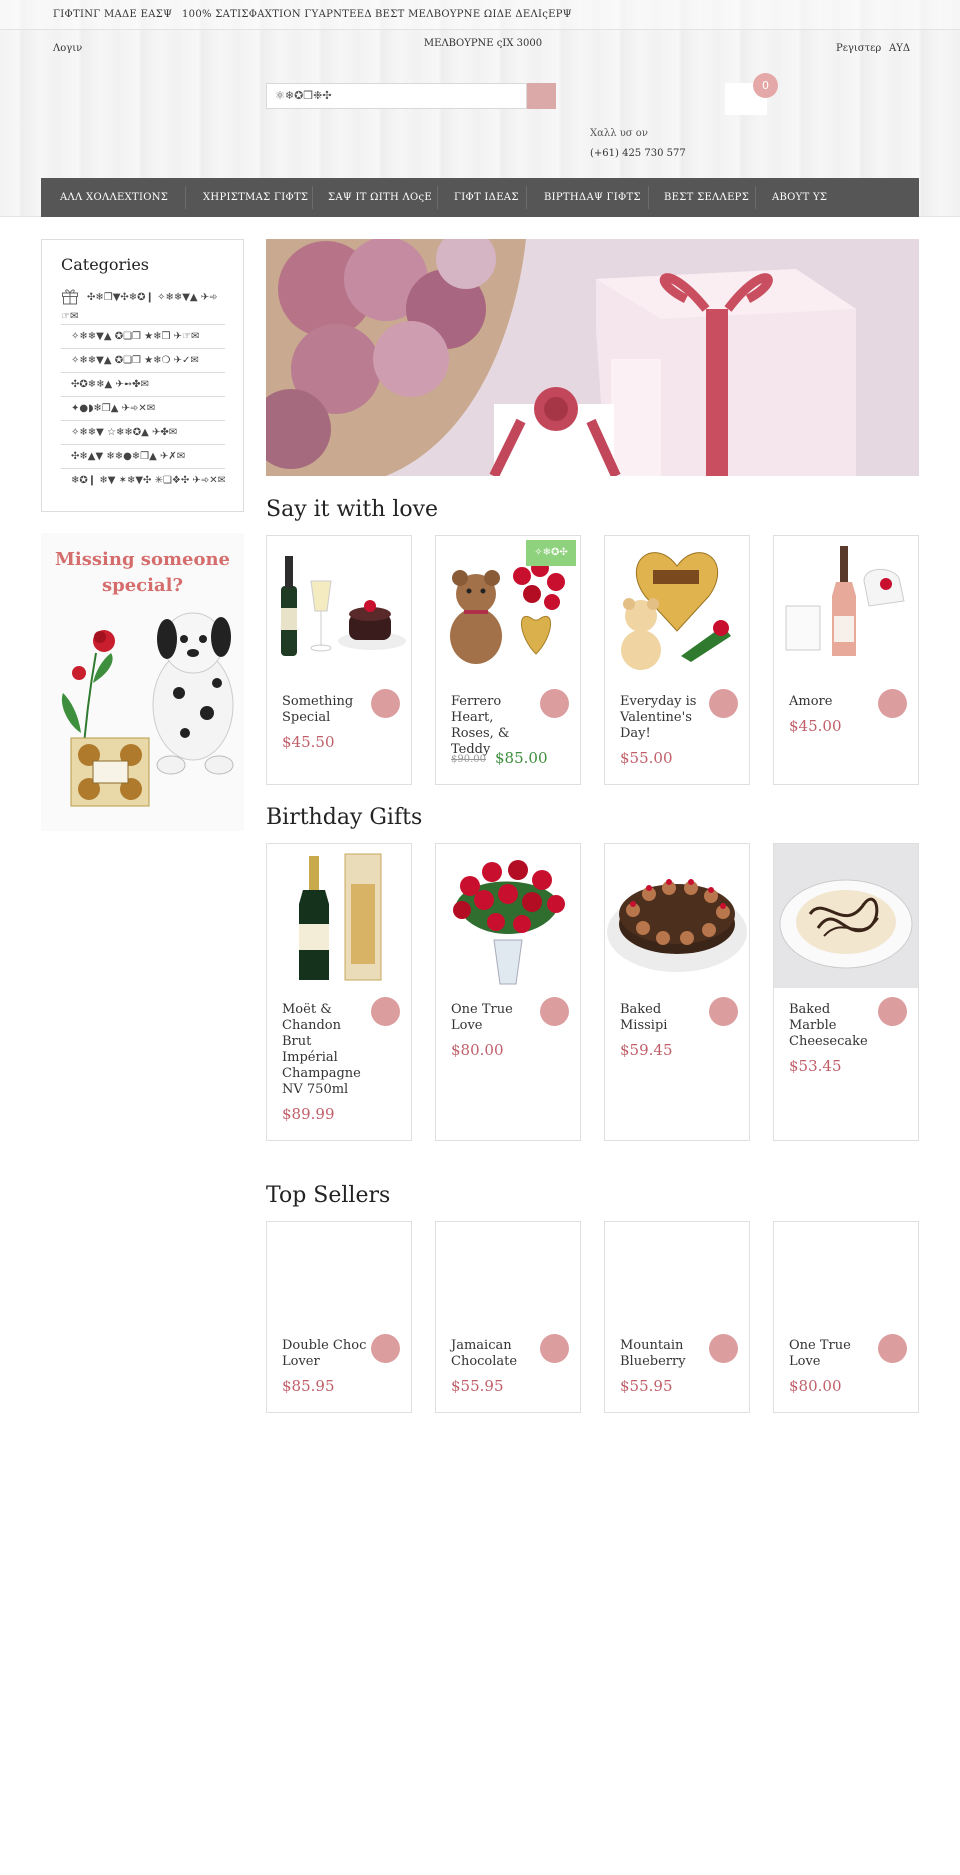  Describe the element at coordinates (344, 817) in the screenshot. I see `section-title-birthday-gifts: Birthday Gifts` at that location.